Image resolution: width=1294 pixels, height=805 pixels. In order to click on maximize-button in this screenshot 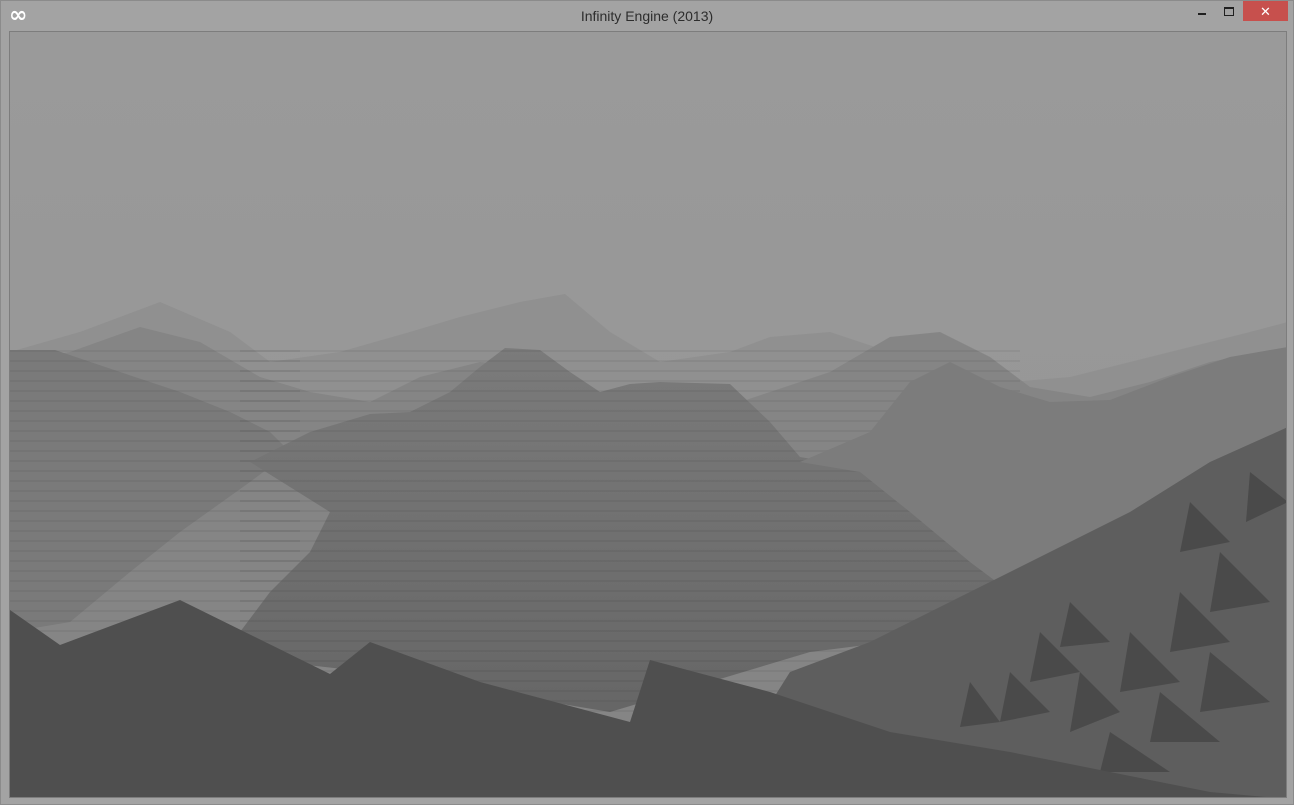, I will do `click(1229, 11)`.